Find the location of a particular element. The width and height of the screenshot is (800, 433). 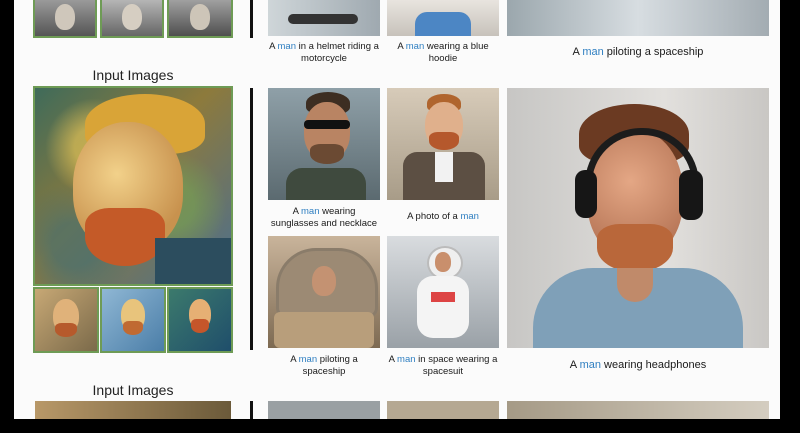

input-image-main-portrait is located at coordinates (133, 186).